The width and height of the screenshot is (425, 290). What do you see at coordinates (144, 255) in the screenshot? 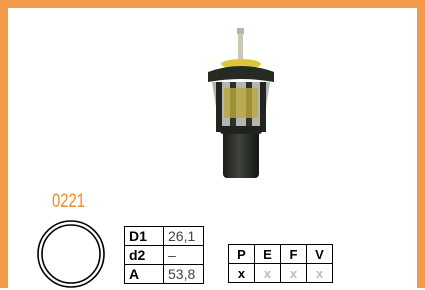
I see `dimension-label: d2` at bounding box center [144, 255].